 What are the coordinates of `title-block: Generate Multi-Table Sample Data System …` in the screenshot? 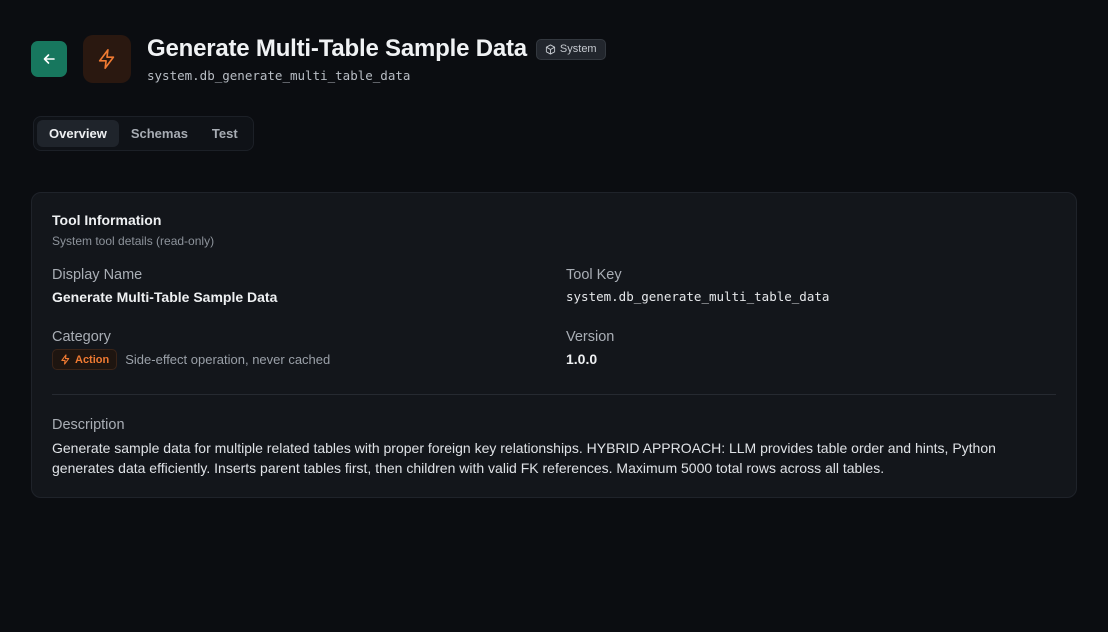 It's located at (376, 58).